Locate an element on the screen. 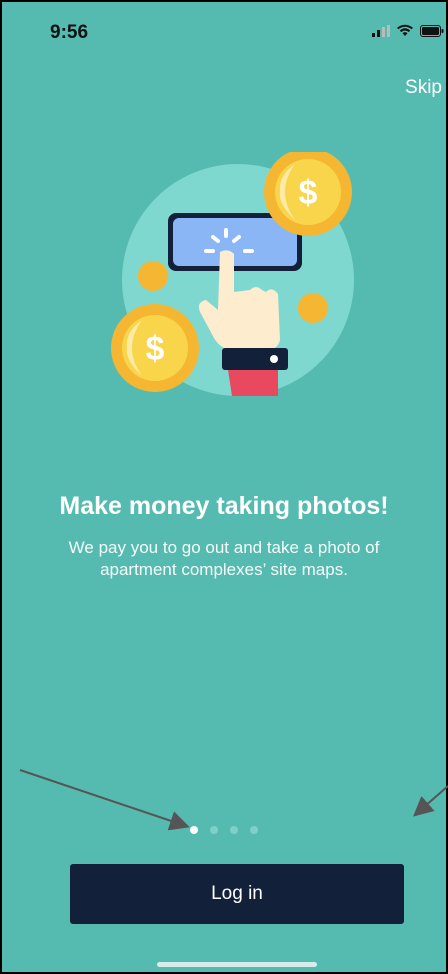 The height and width of the screenshot is (974, 448). home-indicator is located at coordinates (237, 964).